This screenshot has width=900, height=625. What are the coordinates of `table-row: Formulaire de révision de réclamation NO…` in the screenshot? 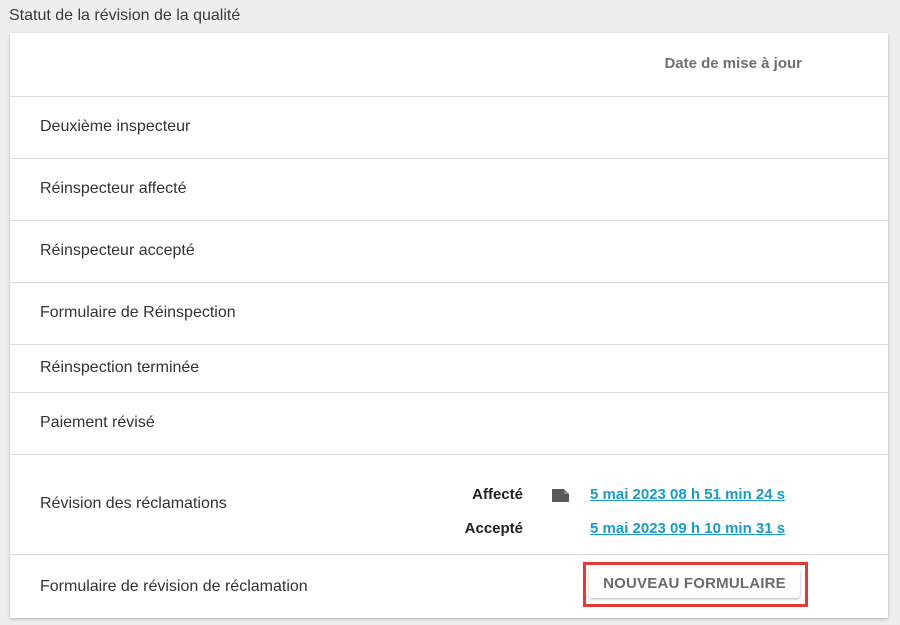 It's located at (449, 586).